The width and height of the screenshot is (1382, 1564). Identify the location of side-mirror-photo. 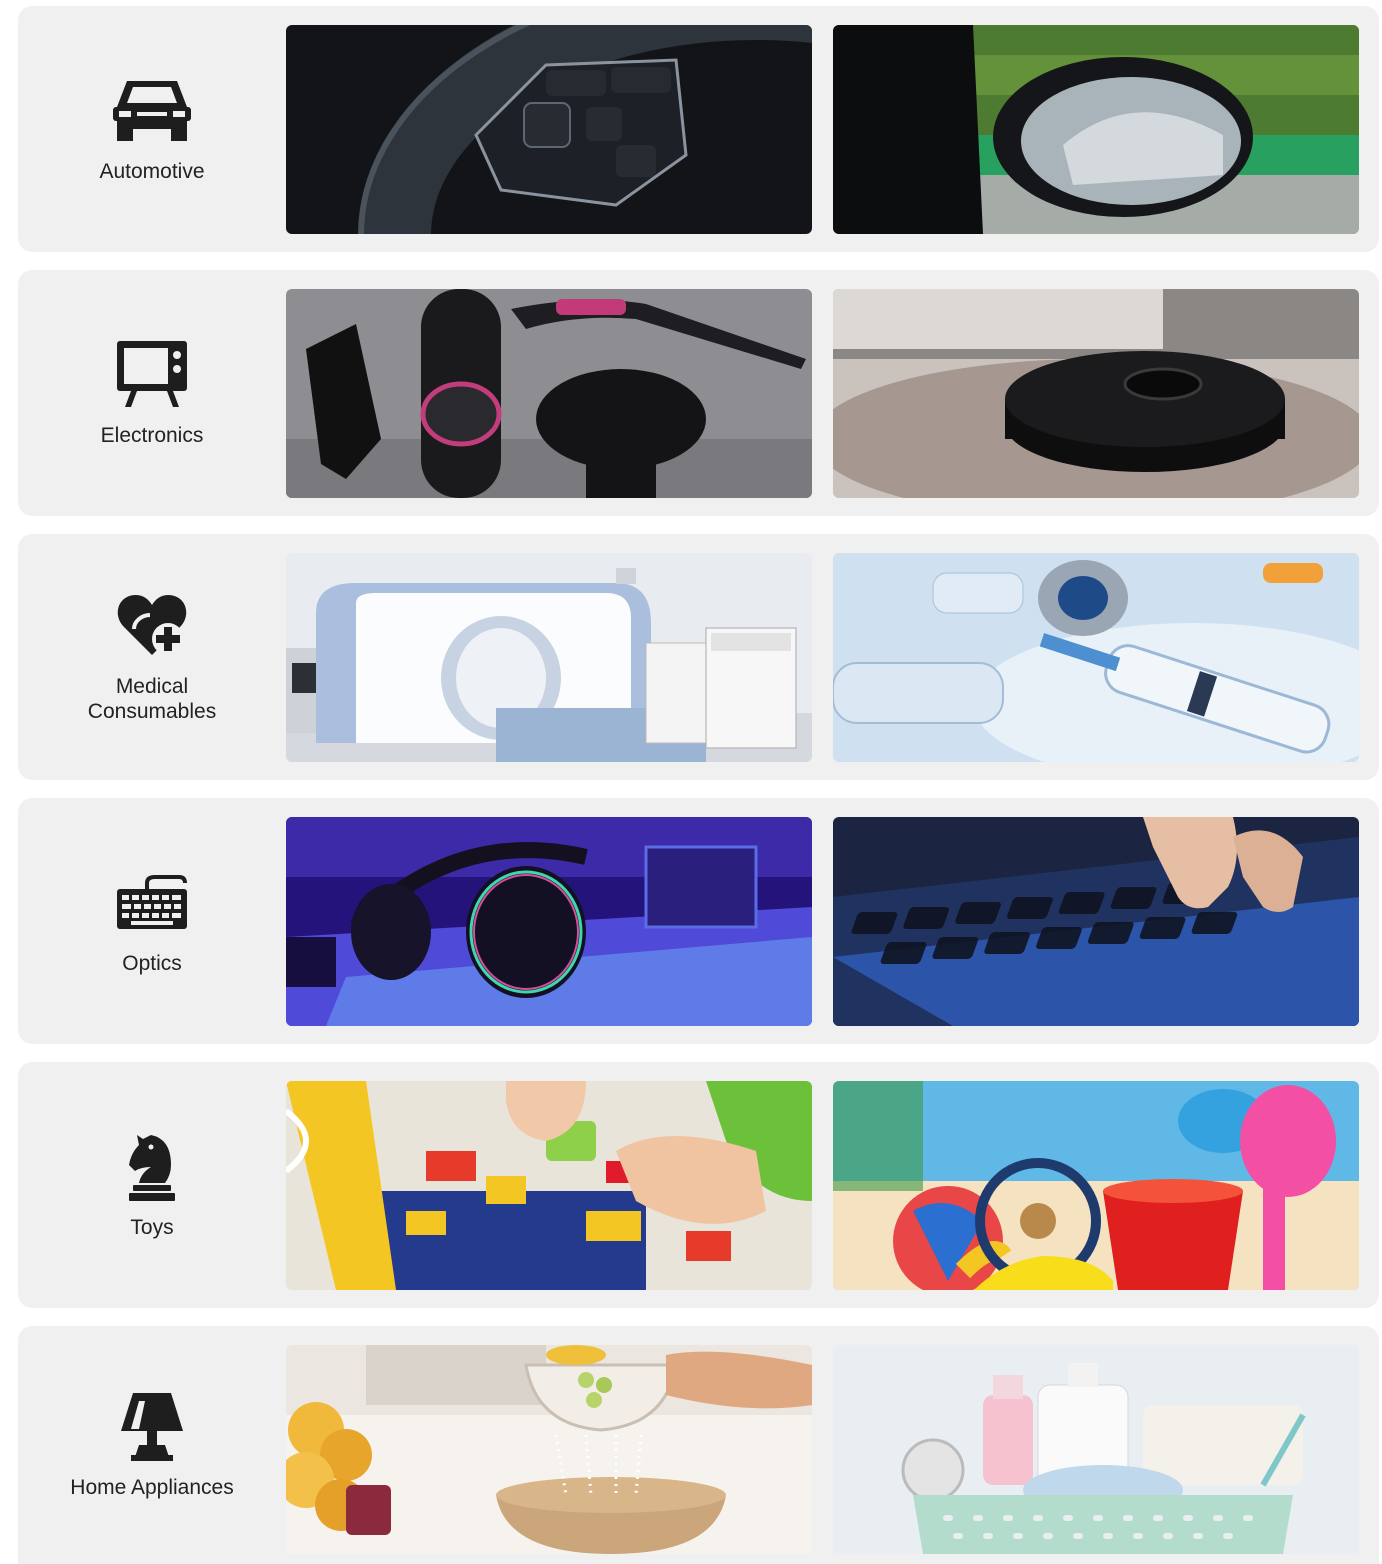
(1096, 129).